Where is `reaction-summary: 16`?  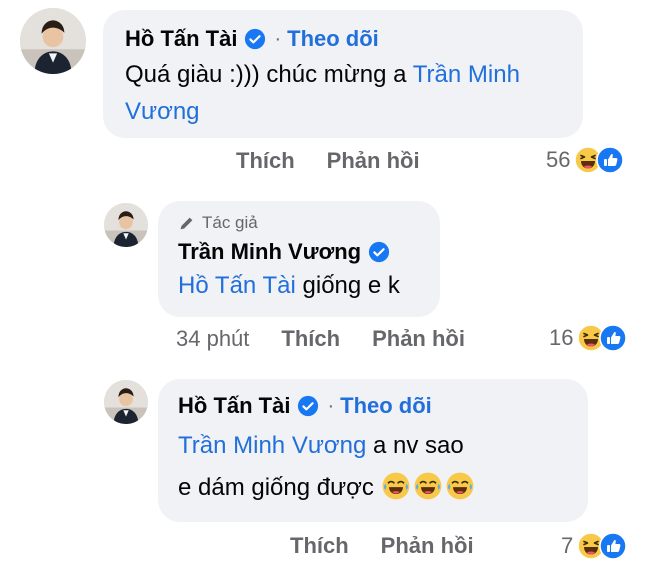
reaction-summary: 16 is located at coordinates (588, 338).